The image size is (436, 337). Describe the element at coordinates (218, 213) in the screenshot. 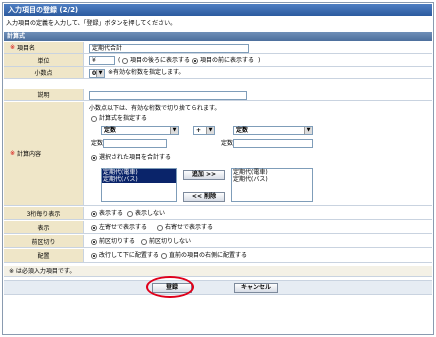

I see `row-thousands: 3桁毎り表示 表示する 表示しない` at that location.